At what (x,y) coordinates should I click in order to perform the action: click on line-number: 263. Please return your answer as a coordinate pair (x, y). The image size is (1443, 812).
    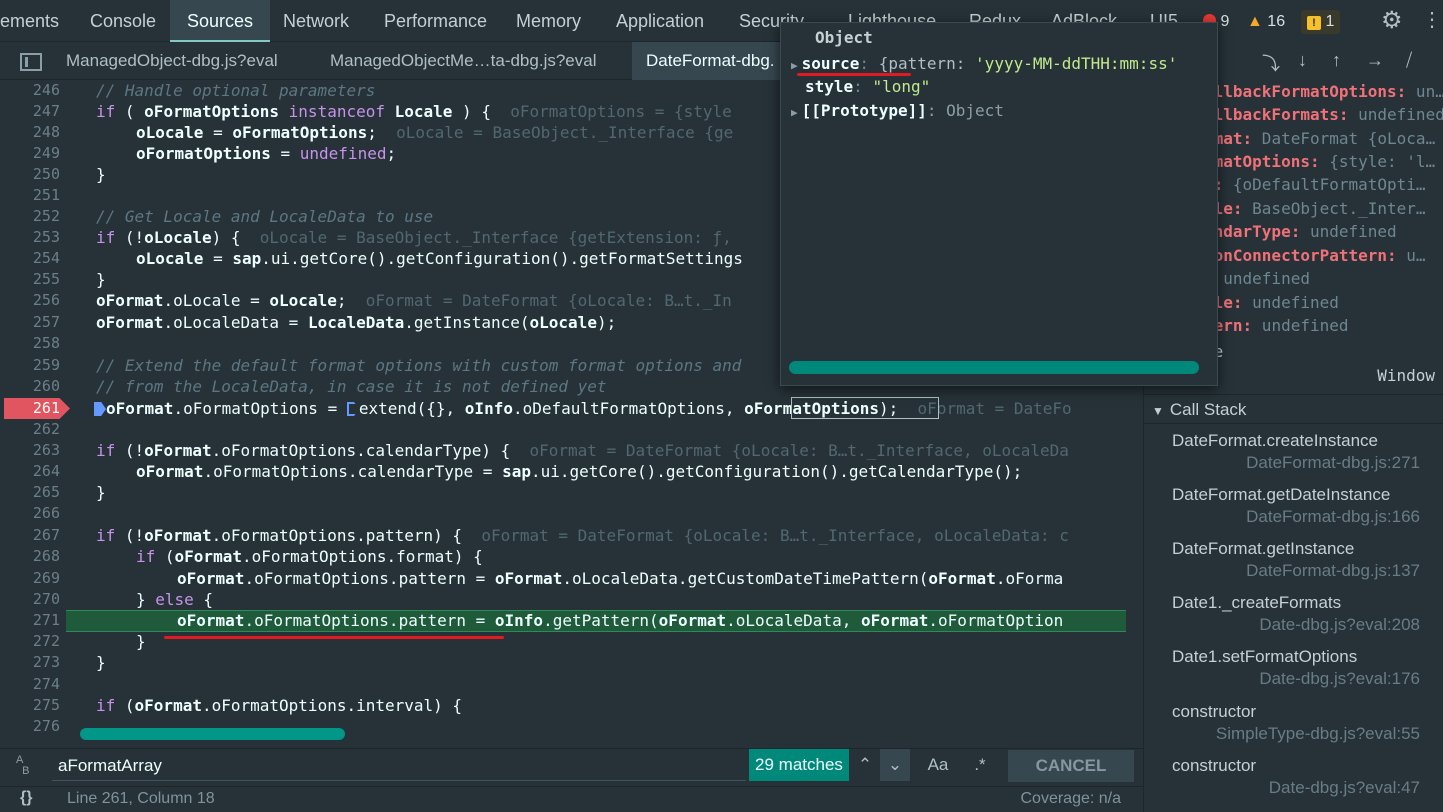
    Looking at the image, I should click on (30, 450).